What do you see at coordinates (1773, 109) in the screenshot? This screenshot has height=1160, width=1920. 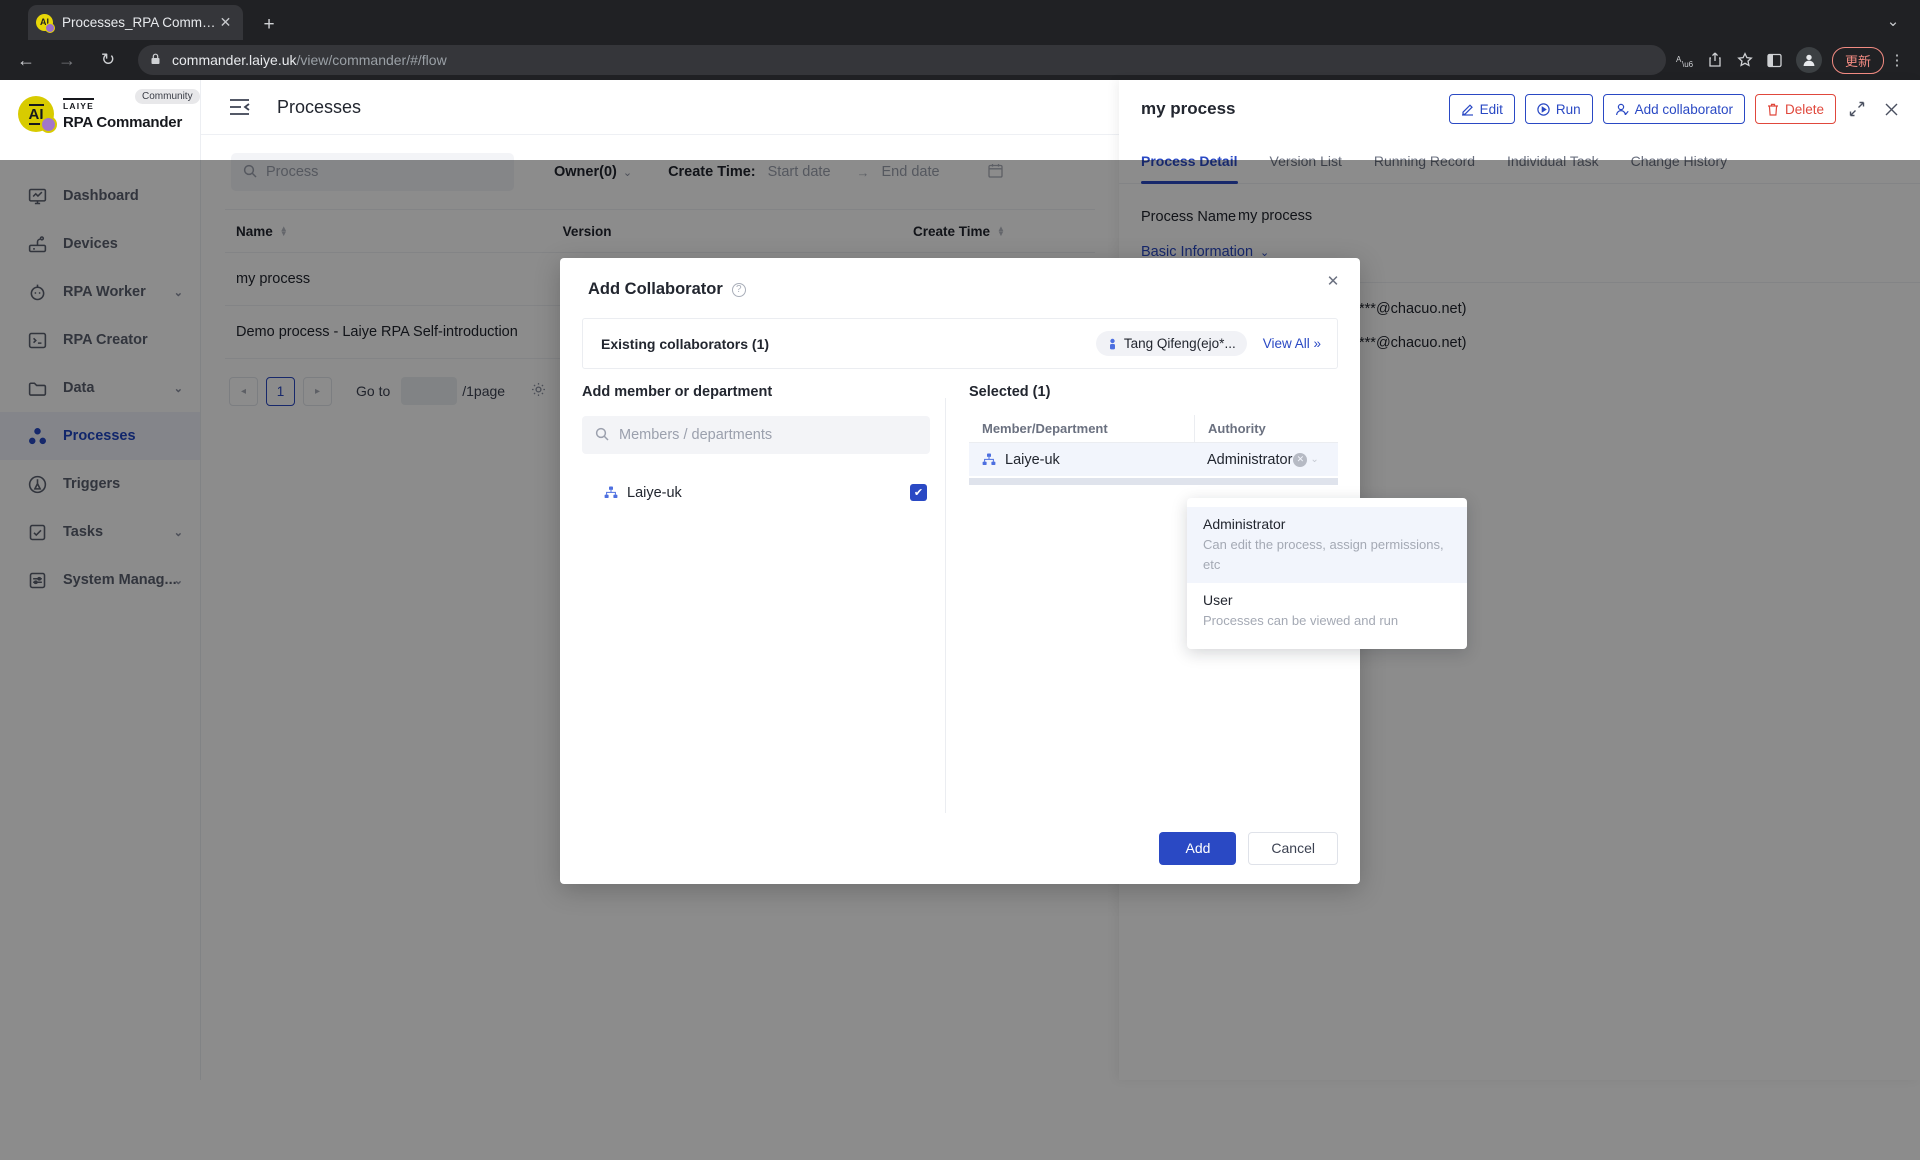 I see `trash-icon` at bounding box center [1773, 109].